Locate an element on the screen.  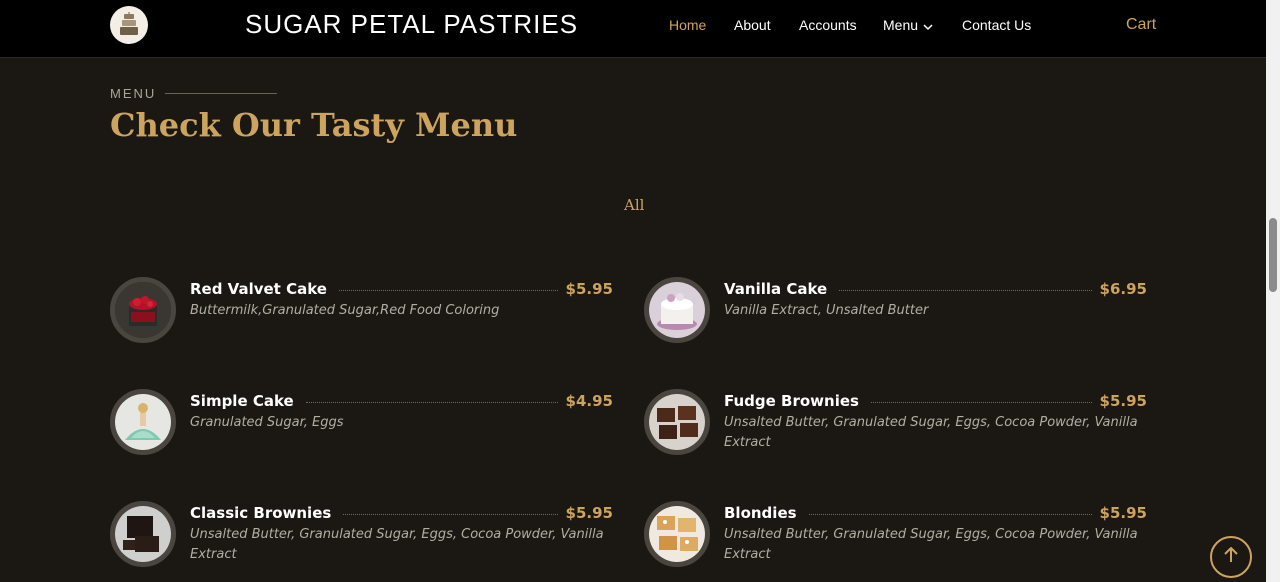
nav-menu-label: Menu is located at coordinates (901, 25).